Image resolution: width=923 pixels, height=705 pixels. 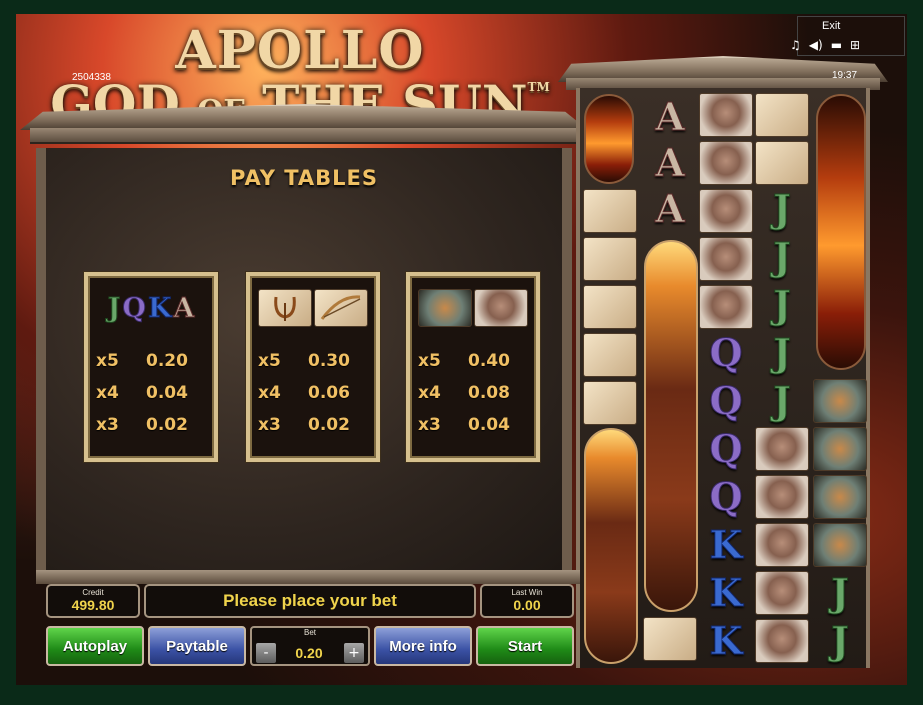 I want to click on symbol-q: Q, so click(x=134, y=308).